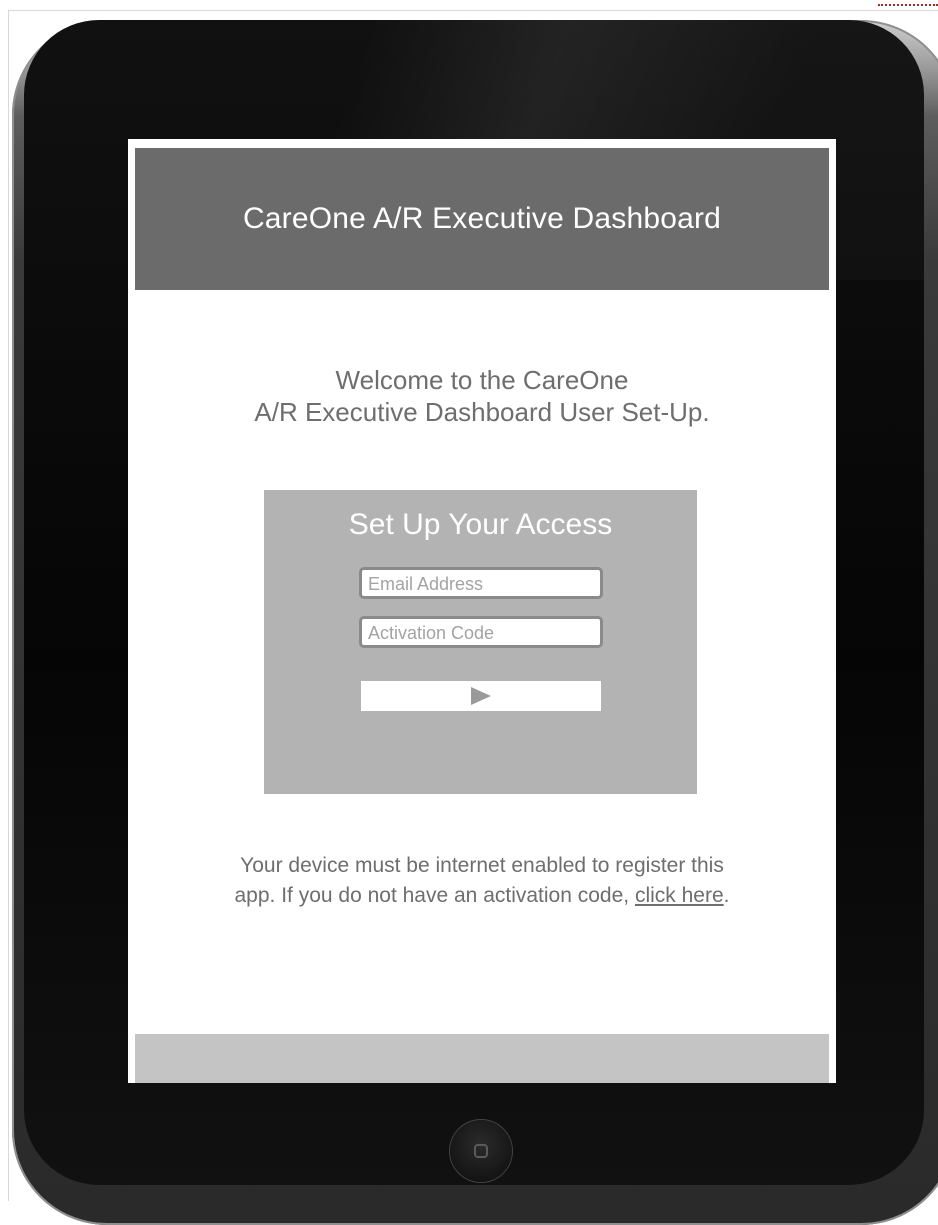 This screenshot has height=1225, width=938. Describe the element at coordinates (480, 524) in the screenshot. I see `access-panel-title: Set Up Your Access` at that location.